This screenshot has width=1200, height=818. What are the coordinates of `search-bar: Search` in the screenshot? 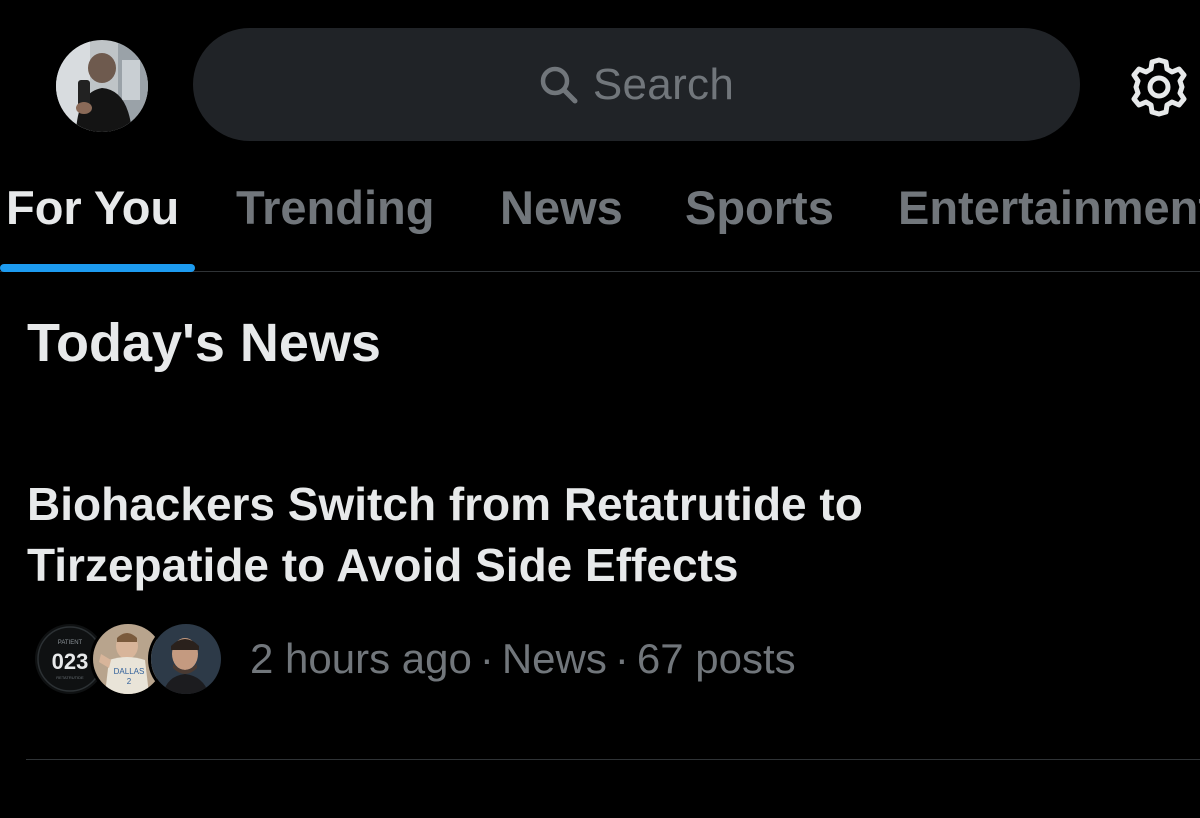 It's located at (636, 84).